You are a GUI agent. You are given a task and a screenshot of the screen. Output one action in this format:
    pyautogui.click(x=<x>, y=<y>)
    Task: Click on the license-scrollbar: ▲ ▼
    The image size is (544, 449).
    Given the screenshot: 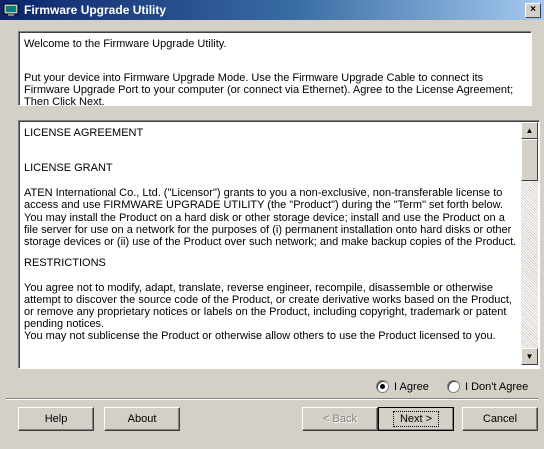 What is the action you would take?
    pyautogui.click(x=529, y=243)
    